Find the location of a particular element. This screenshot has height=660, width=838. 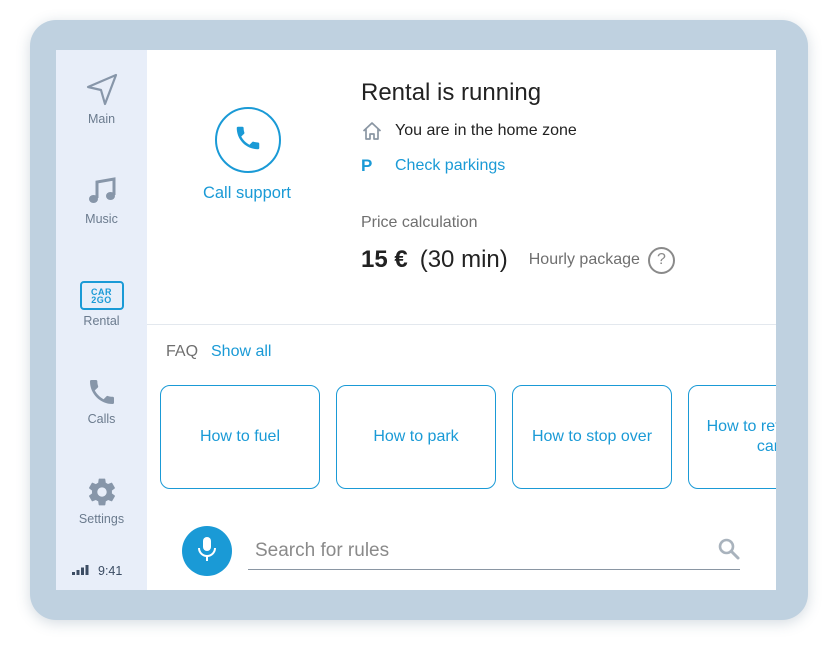

home-zone-row: You are in the home zone is located at coordinates (469, 131).